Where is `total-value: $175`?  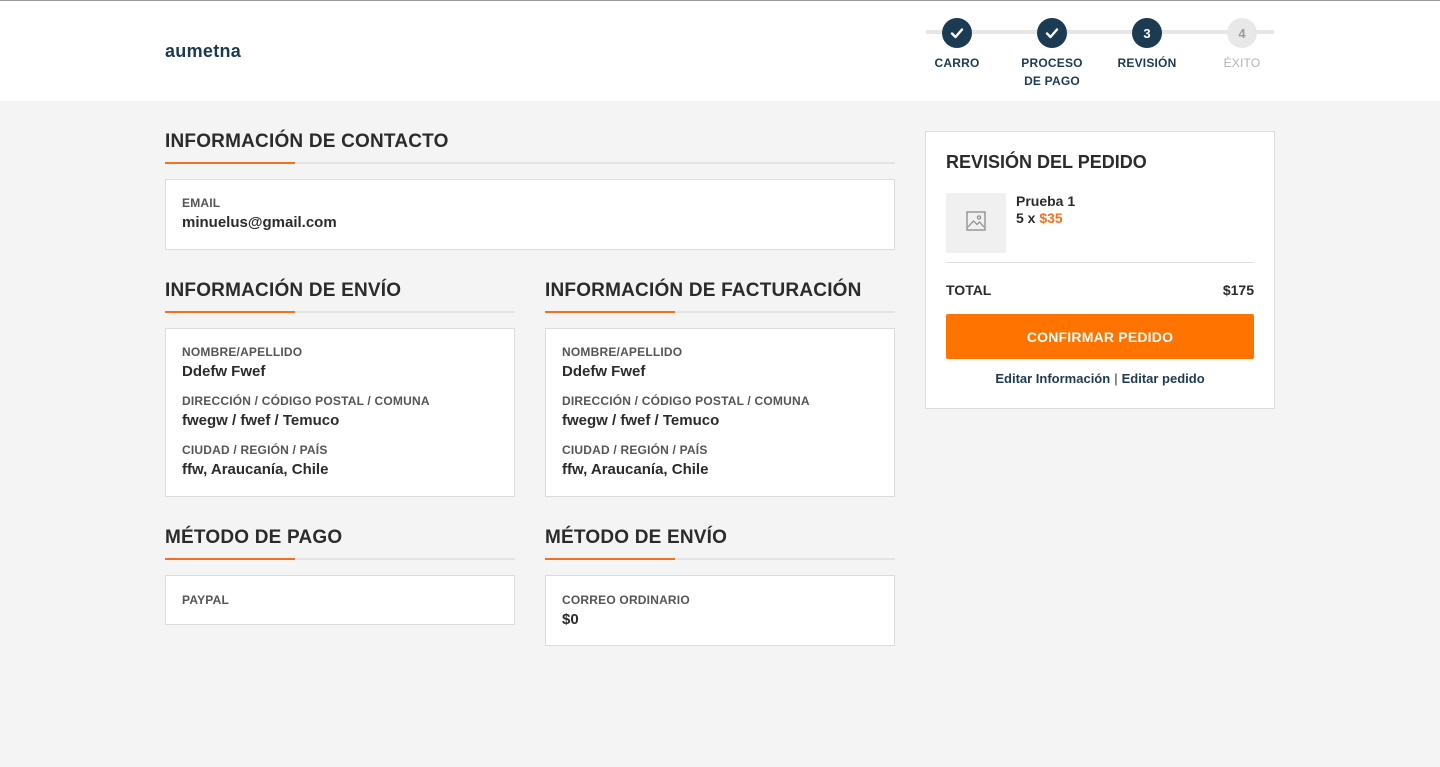
total-value: $175 is located at coordinates (1238, 290).